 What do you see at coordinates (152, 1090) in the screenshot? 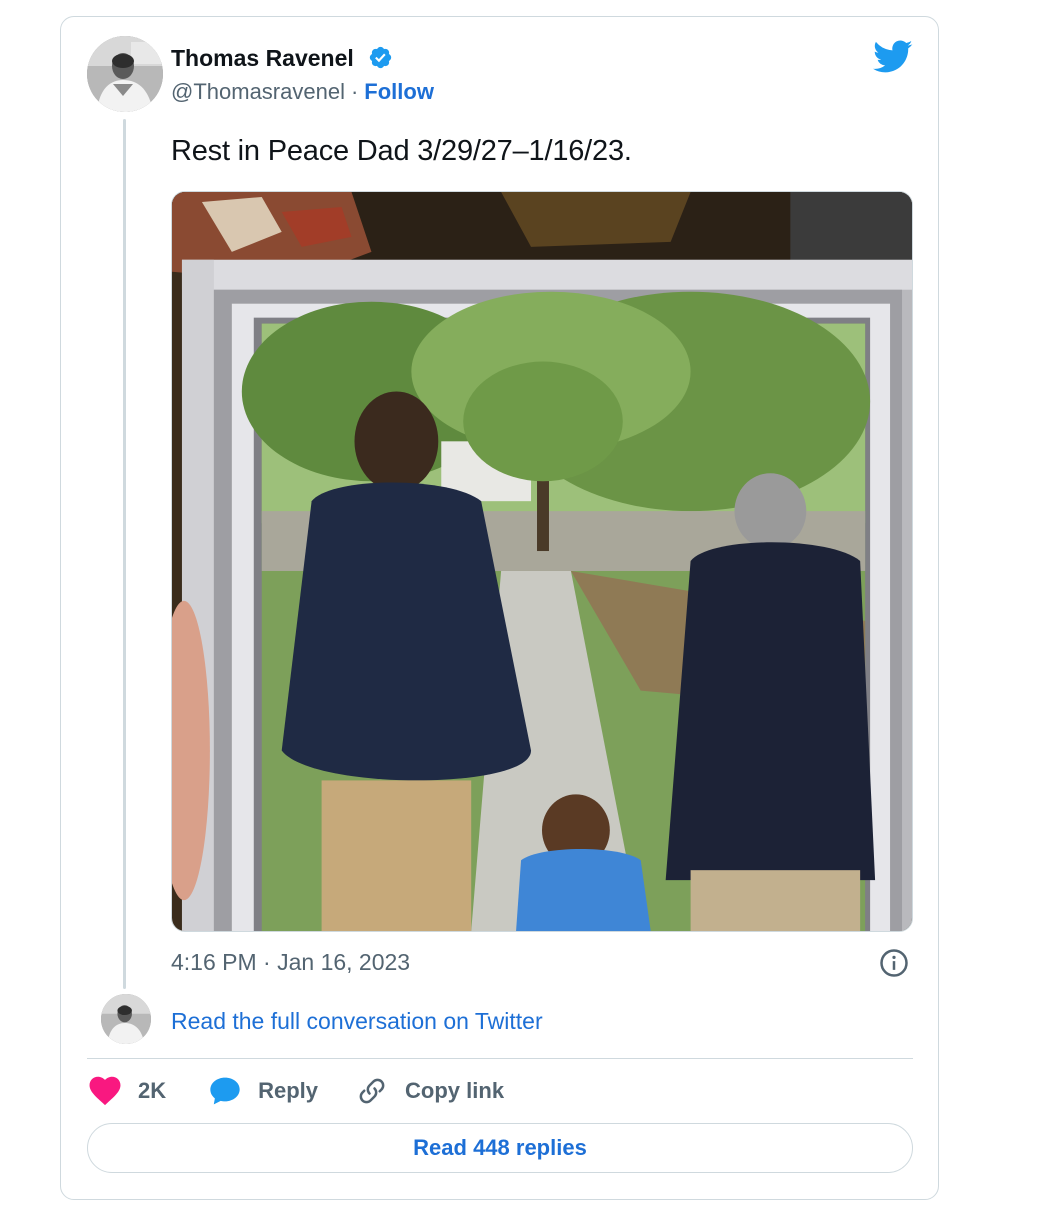
I see `like-count: 2K` at bounding box center [152, 1090].